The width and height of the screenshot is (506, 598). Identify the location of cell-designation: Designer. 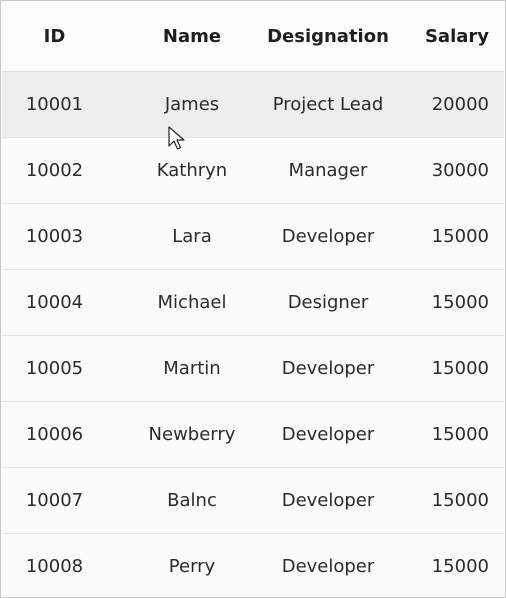
(328, 302).